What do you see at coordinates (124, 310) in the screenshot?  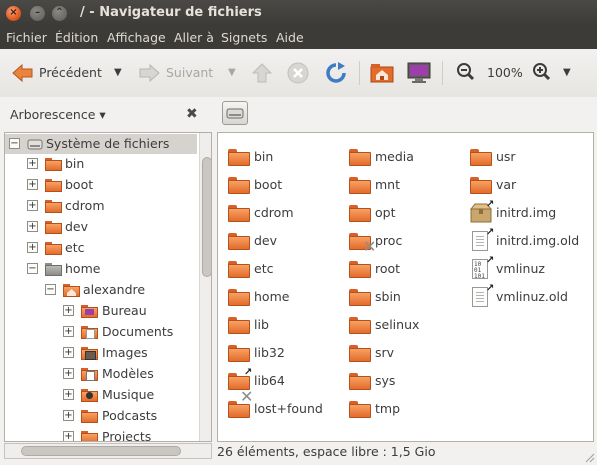 I see `tree-label: Bureau` at bounding box center [124, 310].